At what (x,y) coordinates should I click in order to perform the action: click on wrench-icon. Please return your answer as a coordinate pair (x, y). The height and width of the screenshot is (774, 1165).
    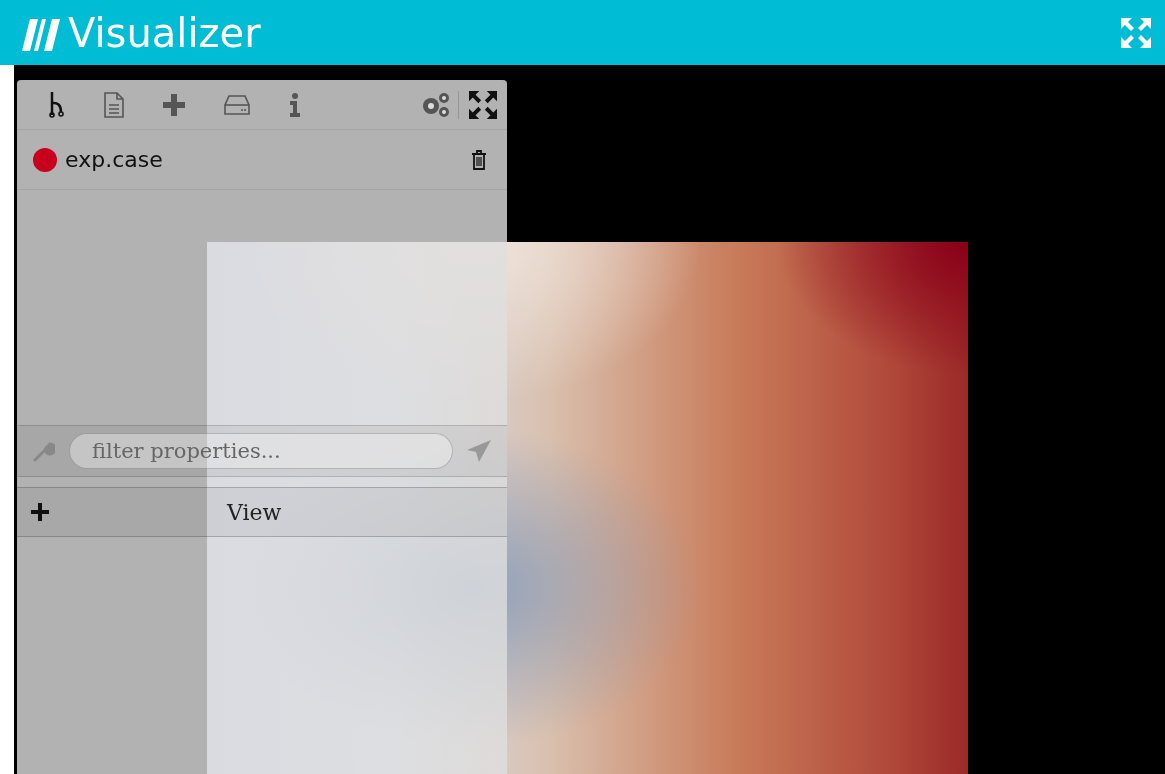
    Looking at the image, I should click on (44, 451).